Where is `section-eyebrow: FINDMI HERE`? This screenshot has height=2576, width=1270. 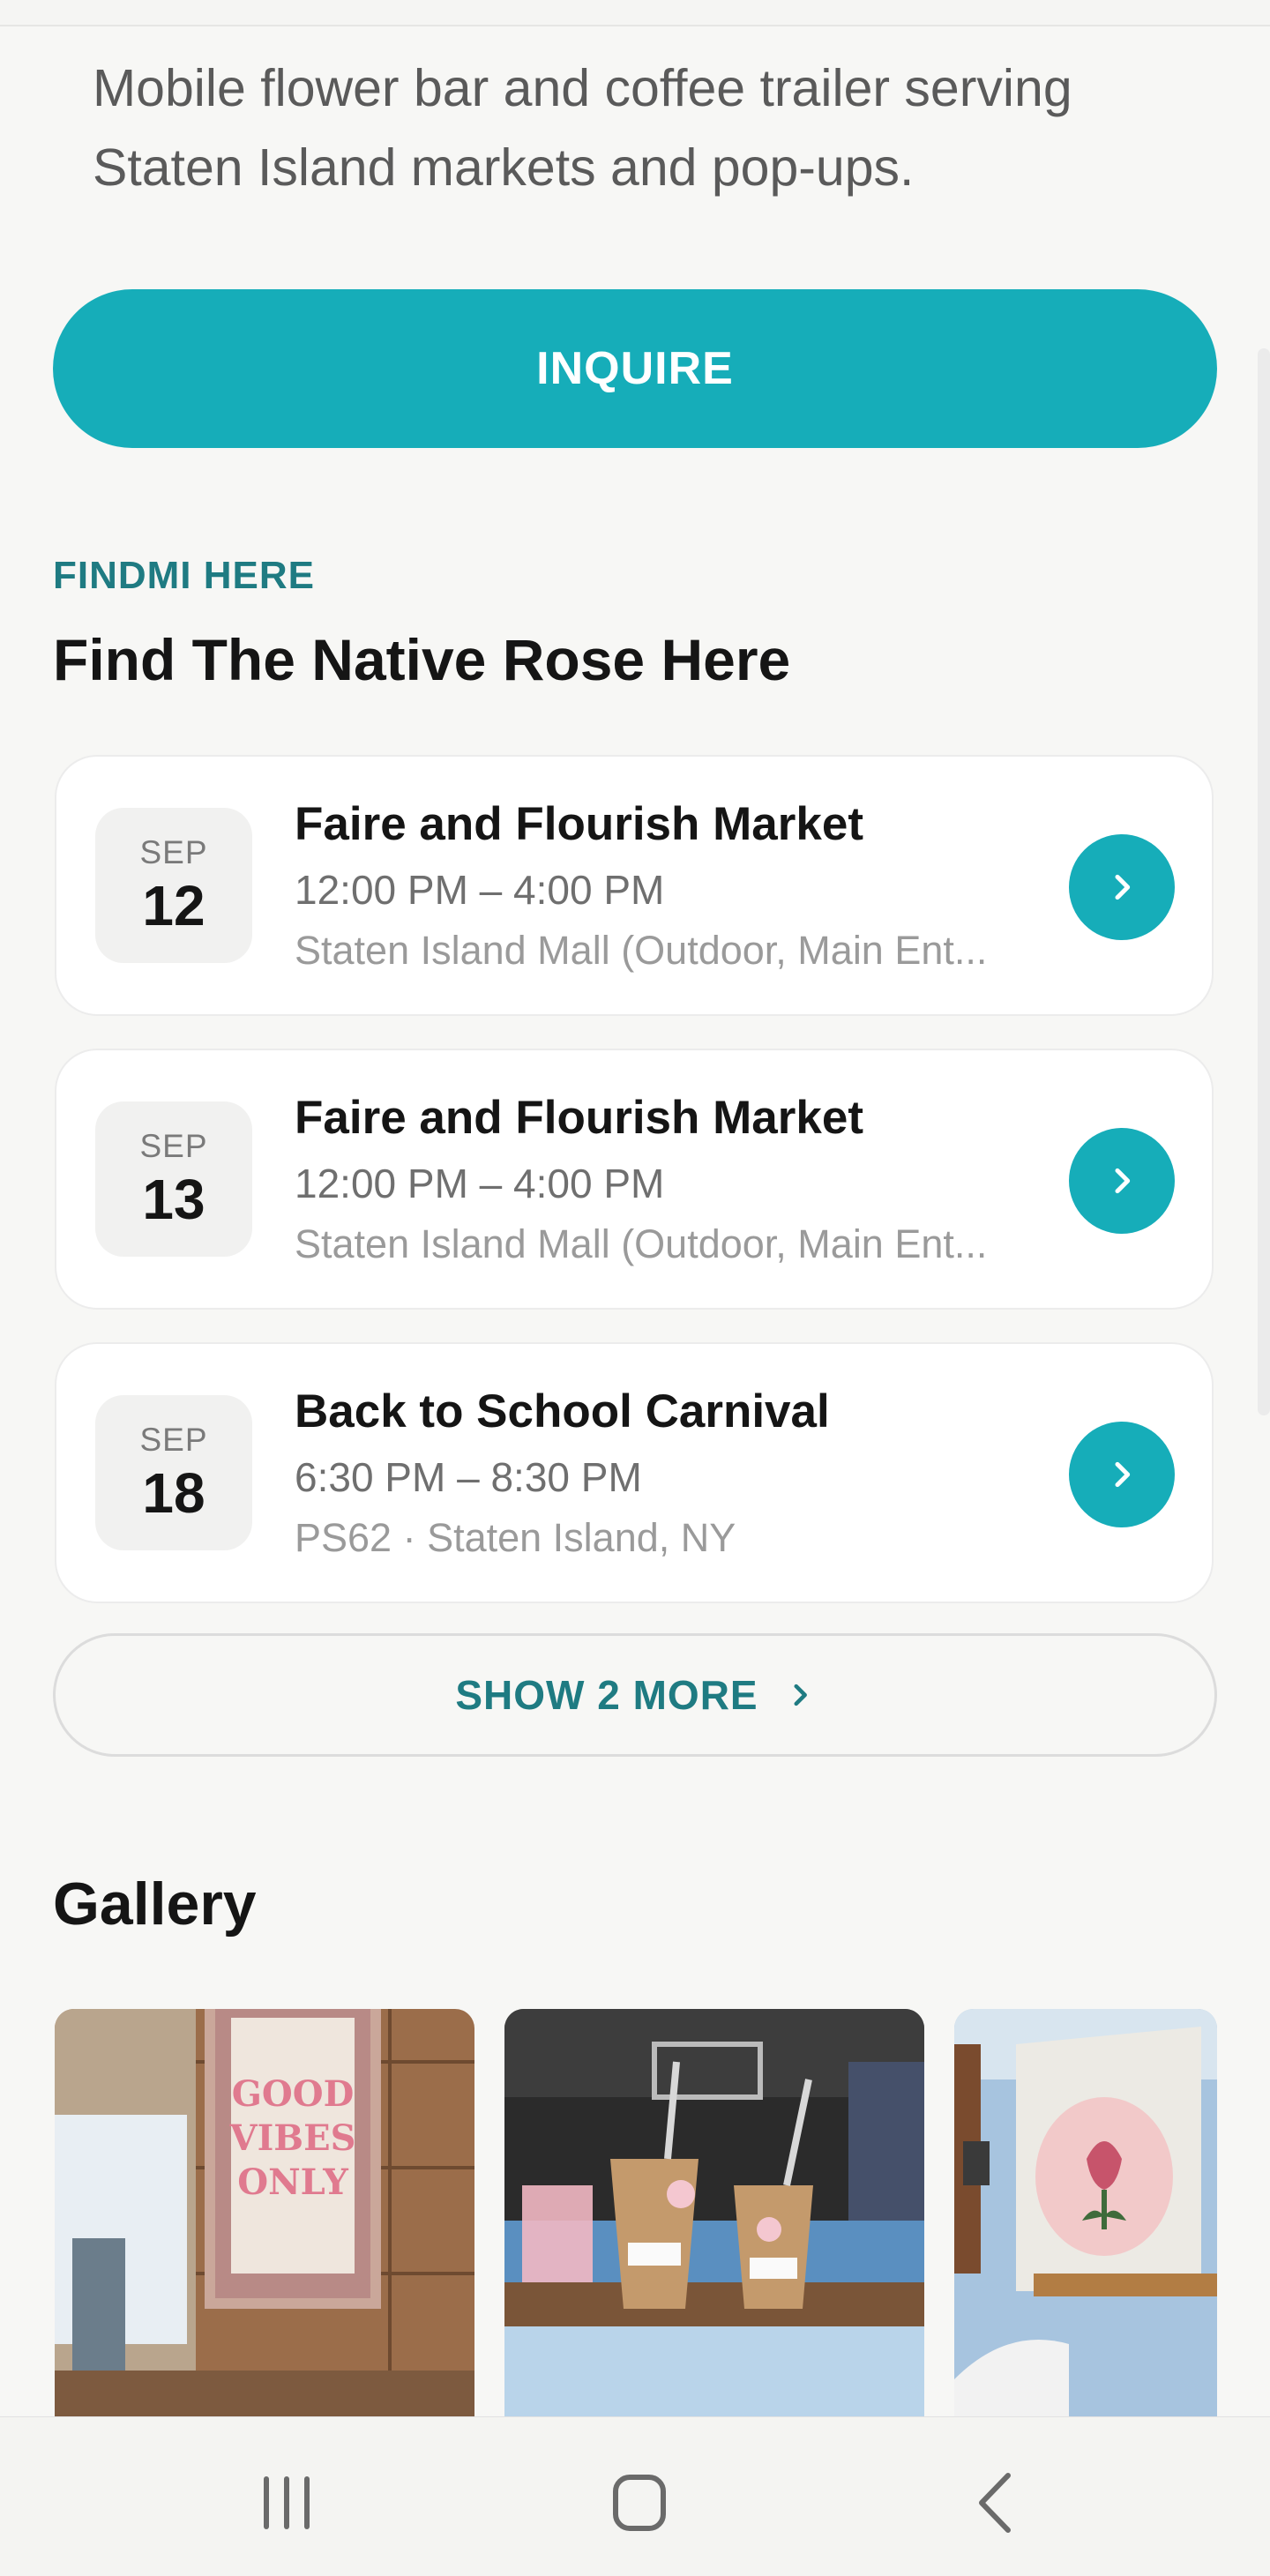
section-eyebrow: FINDMI HERE is located at coordinates (184, 575).